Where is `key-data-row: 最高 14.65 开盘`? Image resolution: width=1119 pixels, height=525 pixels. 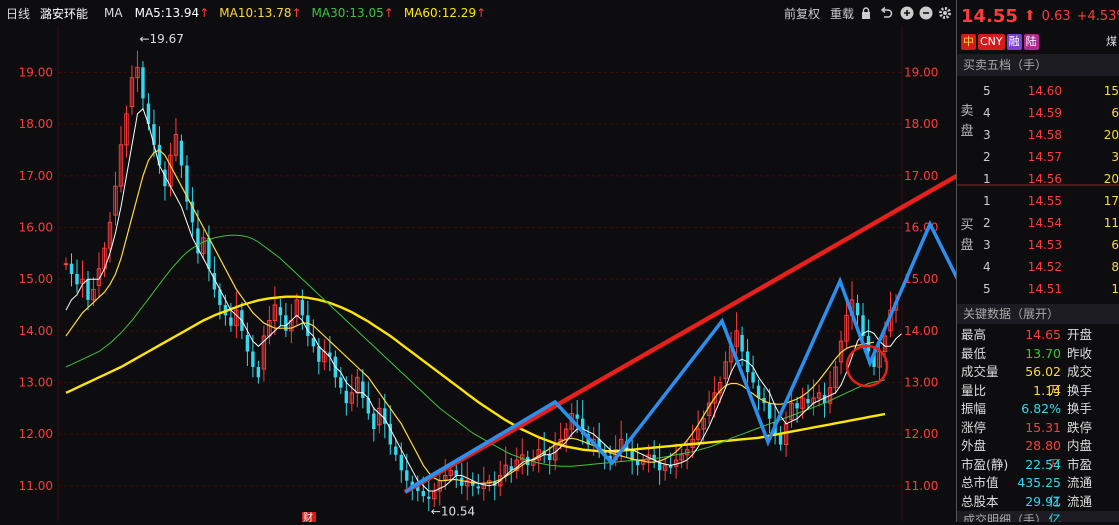 key-data-row: 最高 14.65 开盘 is located at coordinates (1038, 335).